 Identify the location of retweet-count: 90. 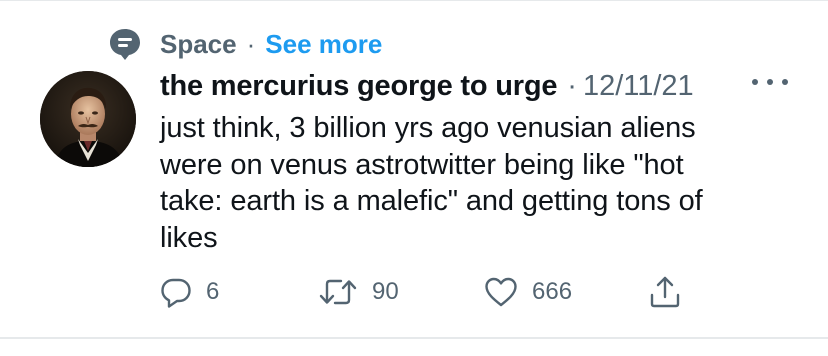
(385, 291).